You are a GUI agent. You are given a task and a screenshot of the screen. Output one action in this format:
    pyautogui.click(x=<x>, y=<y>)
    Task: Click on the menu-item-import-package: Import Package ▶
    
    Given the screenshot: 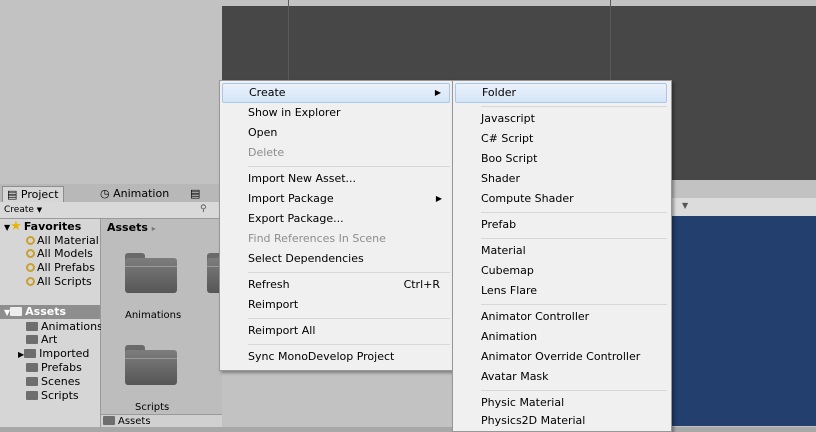 What is the action you would take?
    pyautogui.click(x=336, y=199)
    